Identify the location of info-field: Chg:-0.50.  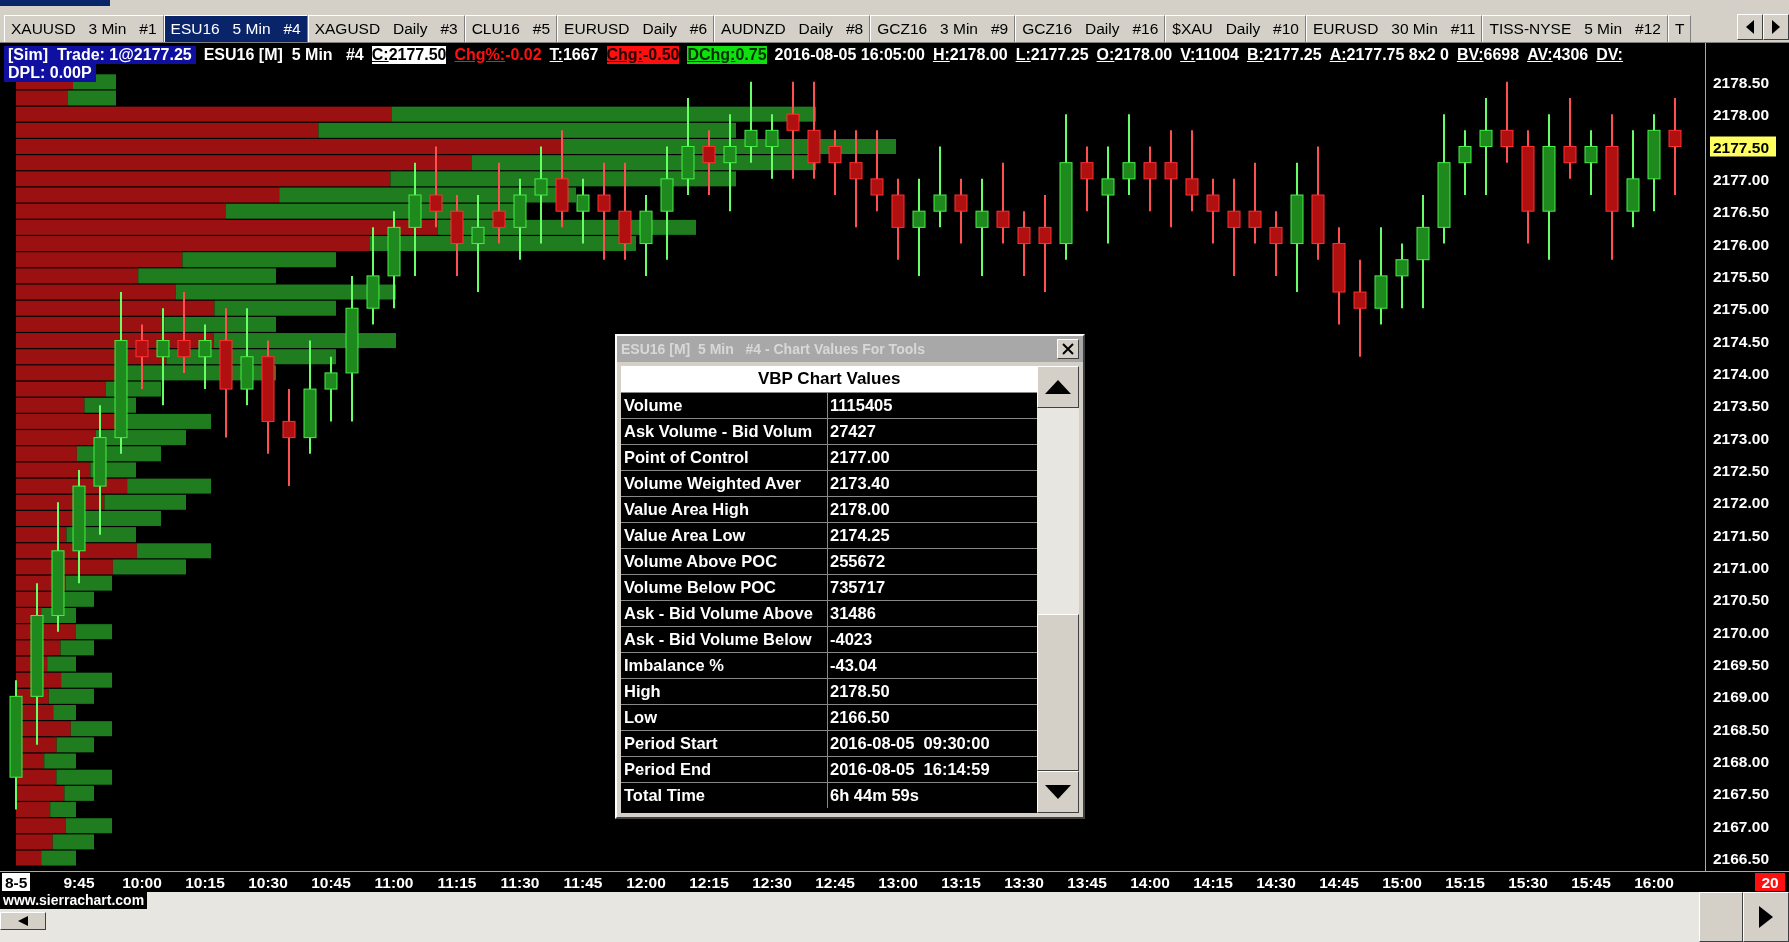
(643, 55).